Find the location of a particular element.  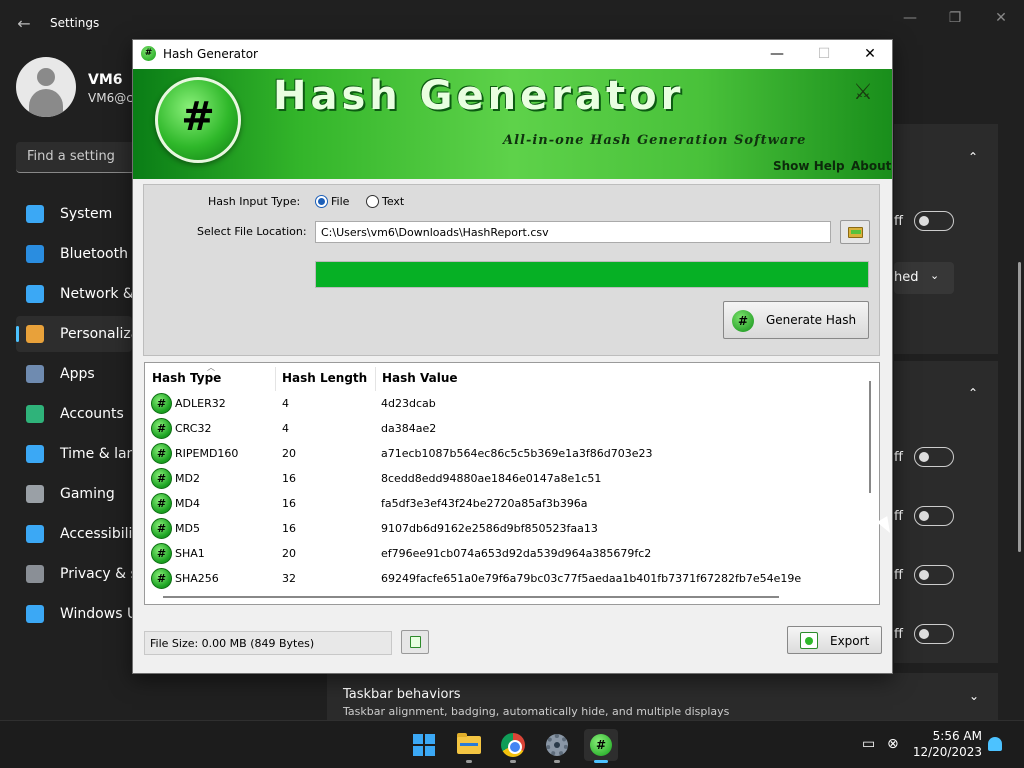

dropdown-value: hed is located at coordinates (906, 277).